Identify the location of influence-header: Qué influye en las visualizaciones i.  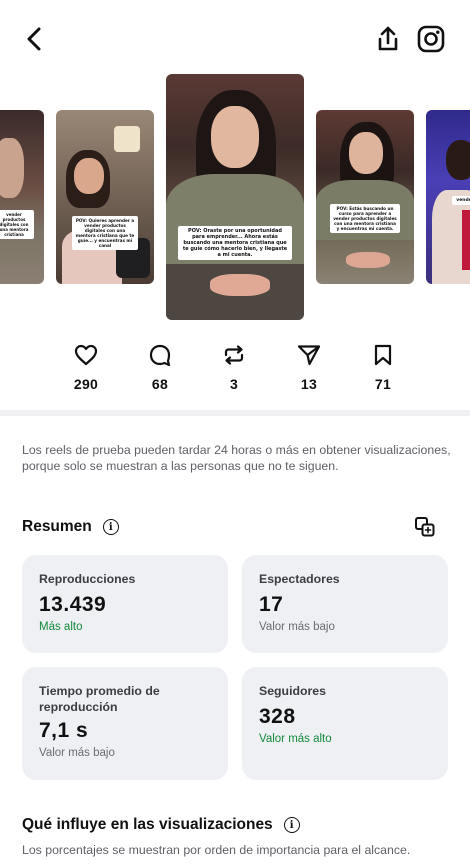
(237, 825).